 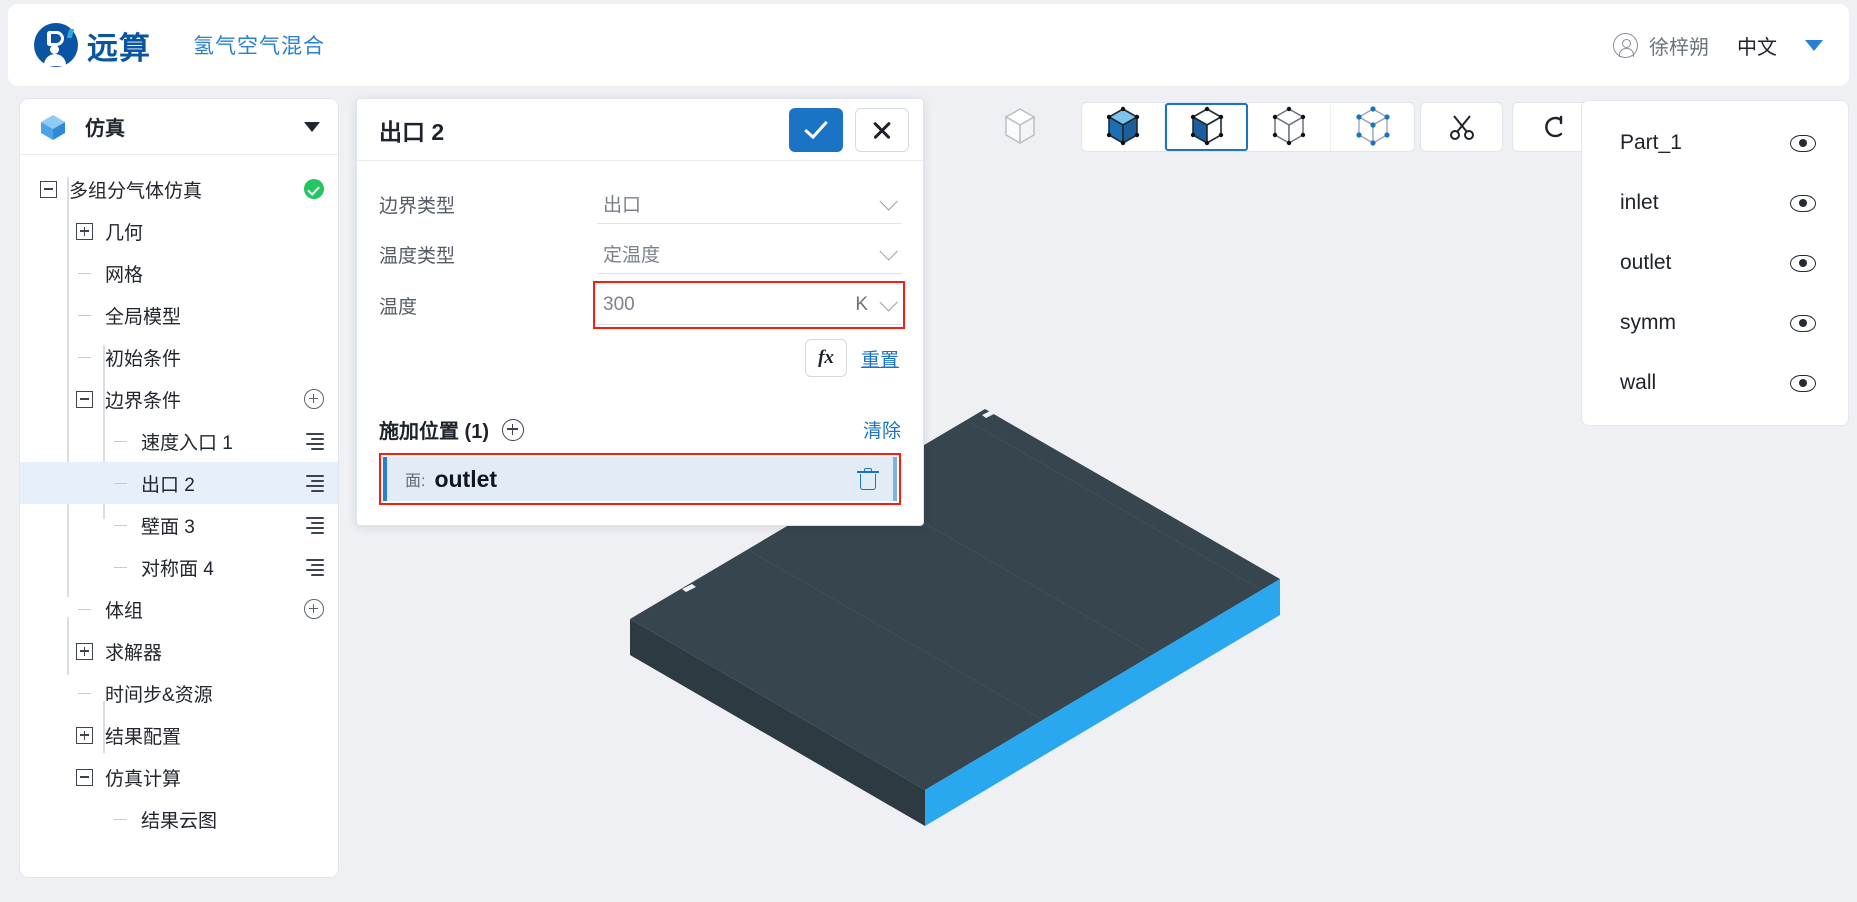 I want to click on location-row: 面: outlet, so click(x=640, y=479).